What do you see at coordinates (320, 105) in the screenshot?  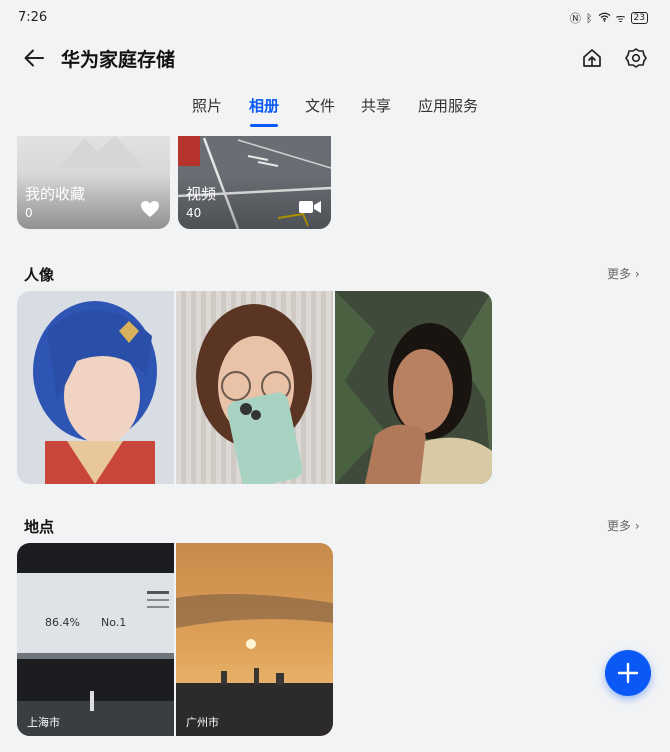 I see `tab-files: 文件` at bounding box center [320, 105].